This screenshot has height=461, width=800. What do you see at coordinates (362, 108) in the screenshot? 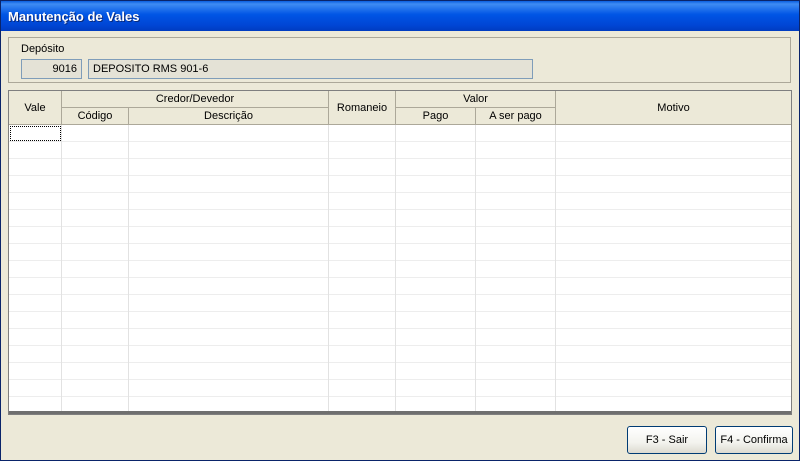
I see `header-romaneio: Romaneio` at bounding box center [362, 108].